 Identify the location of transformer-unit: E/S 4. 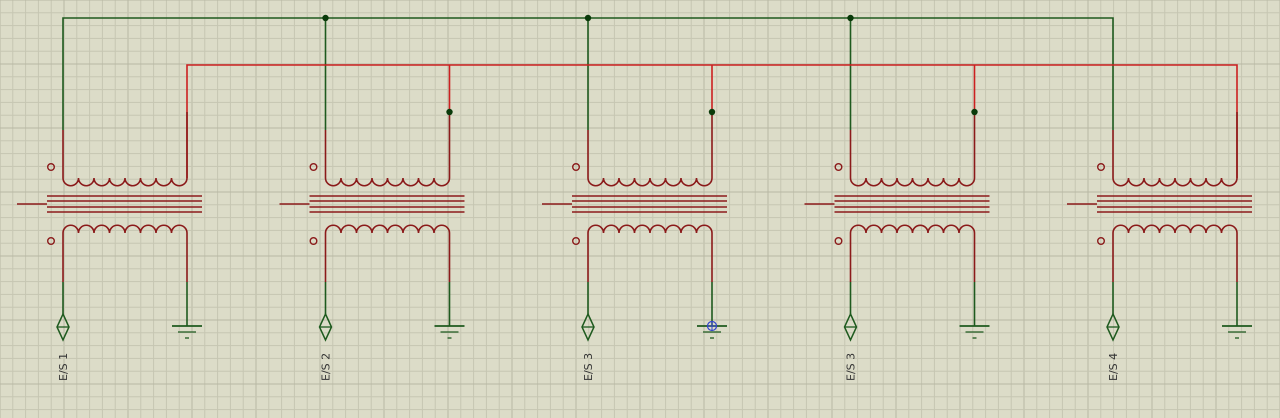
(1159, 246).